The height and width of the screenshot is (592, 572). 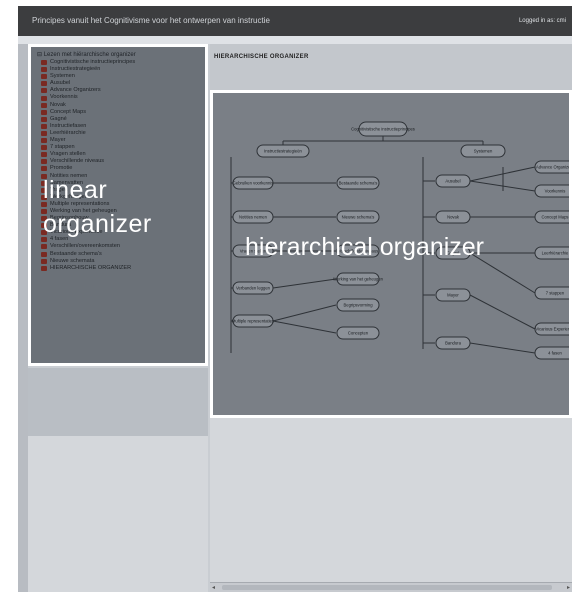 What do you see at coordinates (88, 105) in the screenshot?
I see `tree-item: Novak` at bounding box center [88, 105].